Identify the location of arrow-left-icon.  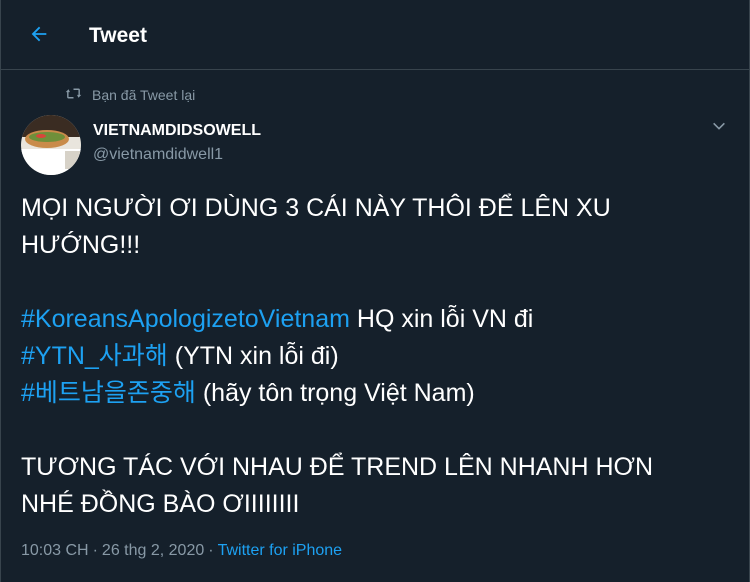
(39, 36).